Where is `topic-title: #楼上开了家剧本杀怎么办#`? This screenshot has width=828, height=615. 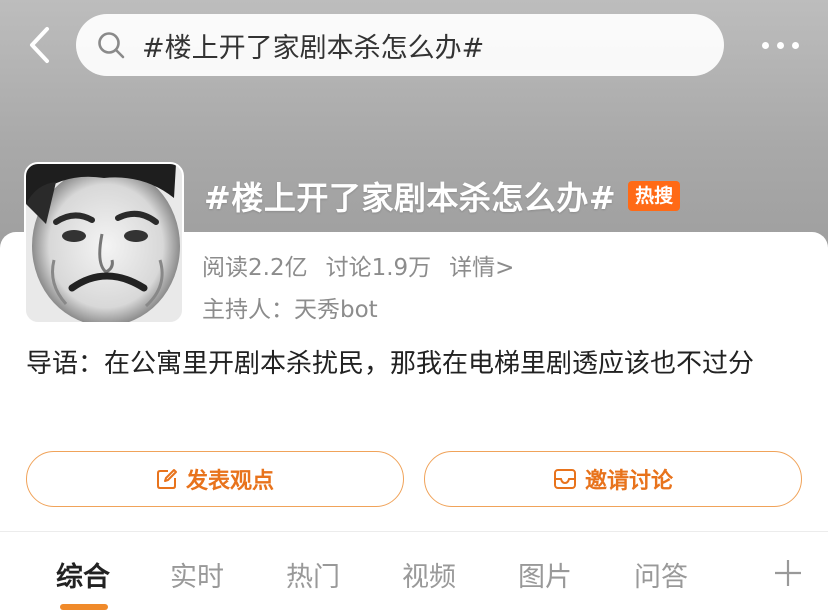 topic-title: #楼上开了家剧本杀怎么办# is located at coordinates (410, 198).